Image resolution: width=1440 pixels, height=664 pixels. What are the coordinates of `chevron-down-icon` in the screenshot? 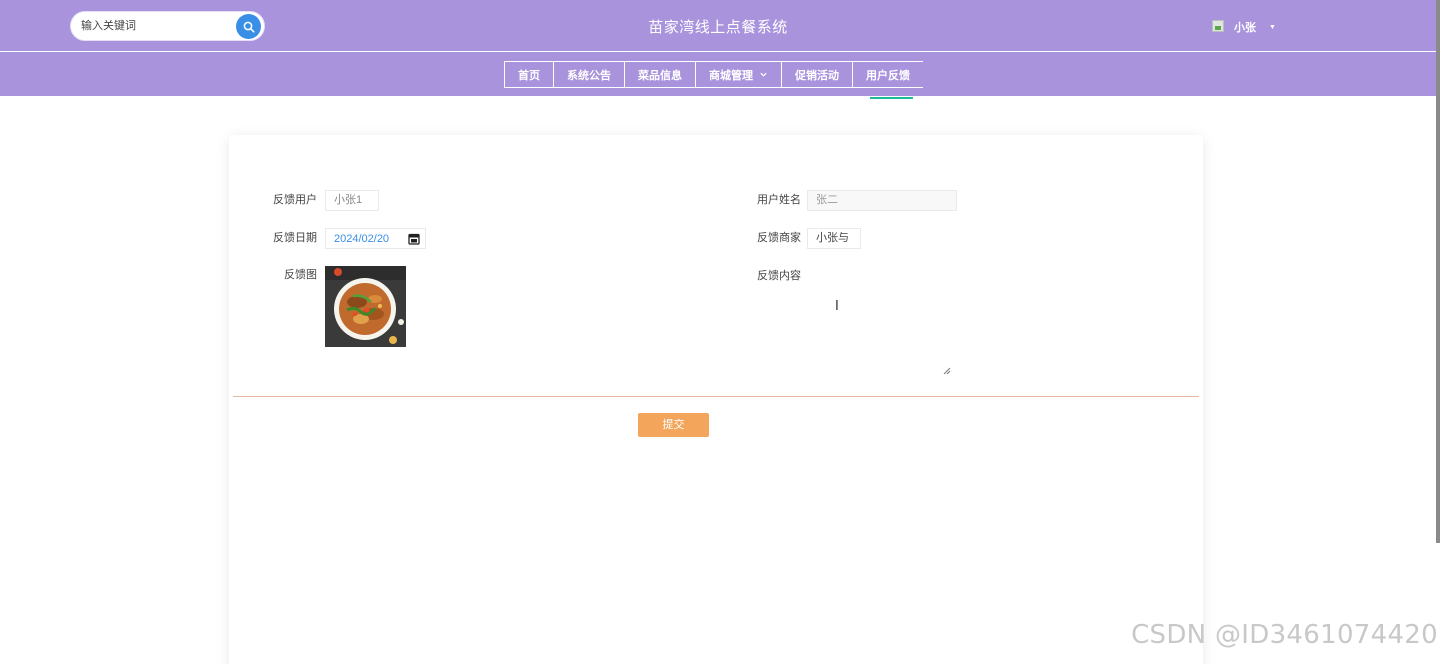 It's located at (763, 74).